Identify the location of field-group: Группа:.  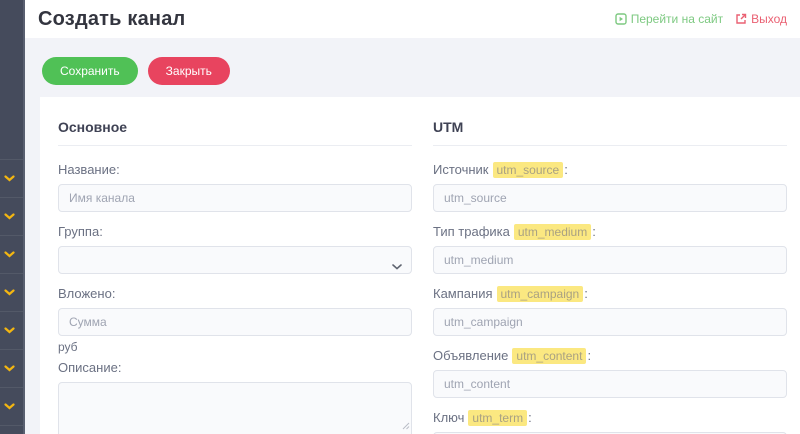
(235, 249).